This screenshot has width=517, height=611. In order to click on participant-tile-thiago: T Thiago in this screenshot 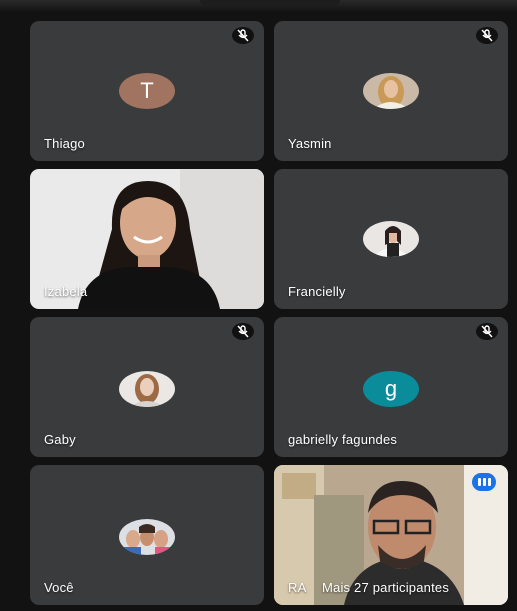, I will do `click(147, 91)`.